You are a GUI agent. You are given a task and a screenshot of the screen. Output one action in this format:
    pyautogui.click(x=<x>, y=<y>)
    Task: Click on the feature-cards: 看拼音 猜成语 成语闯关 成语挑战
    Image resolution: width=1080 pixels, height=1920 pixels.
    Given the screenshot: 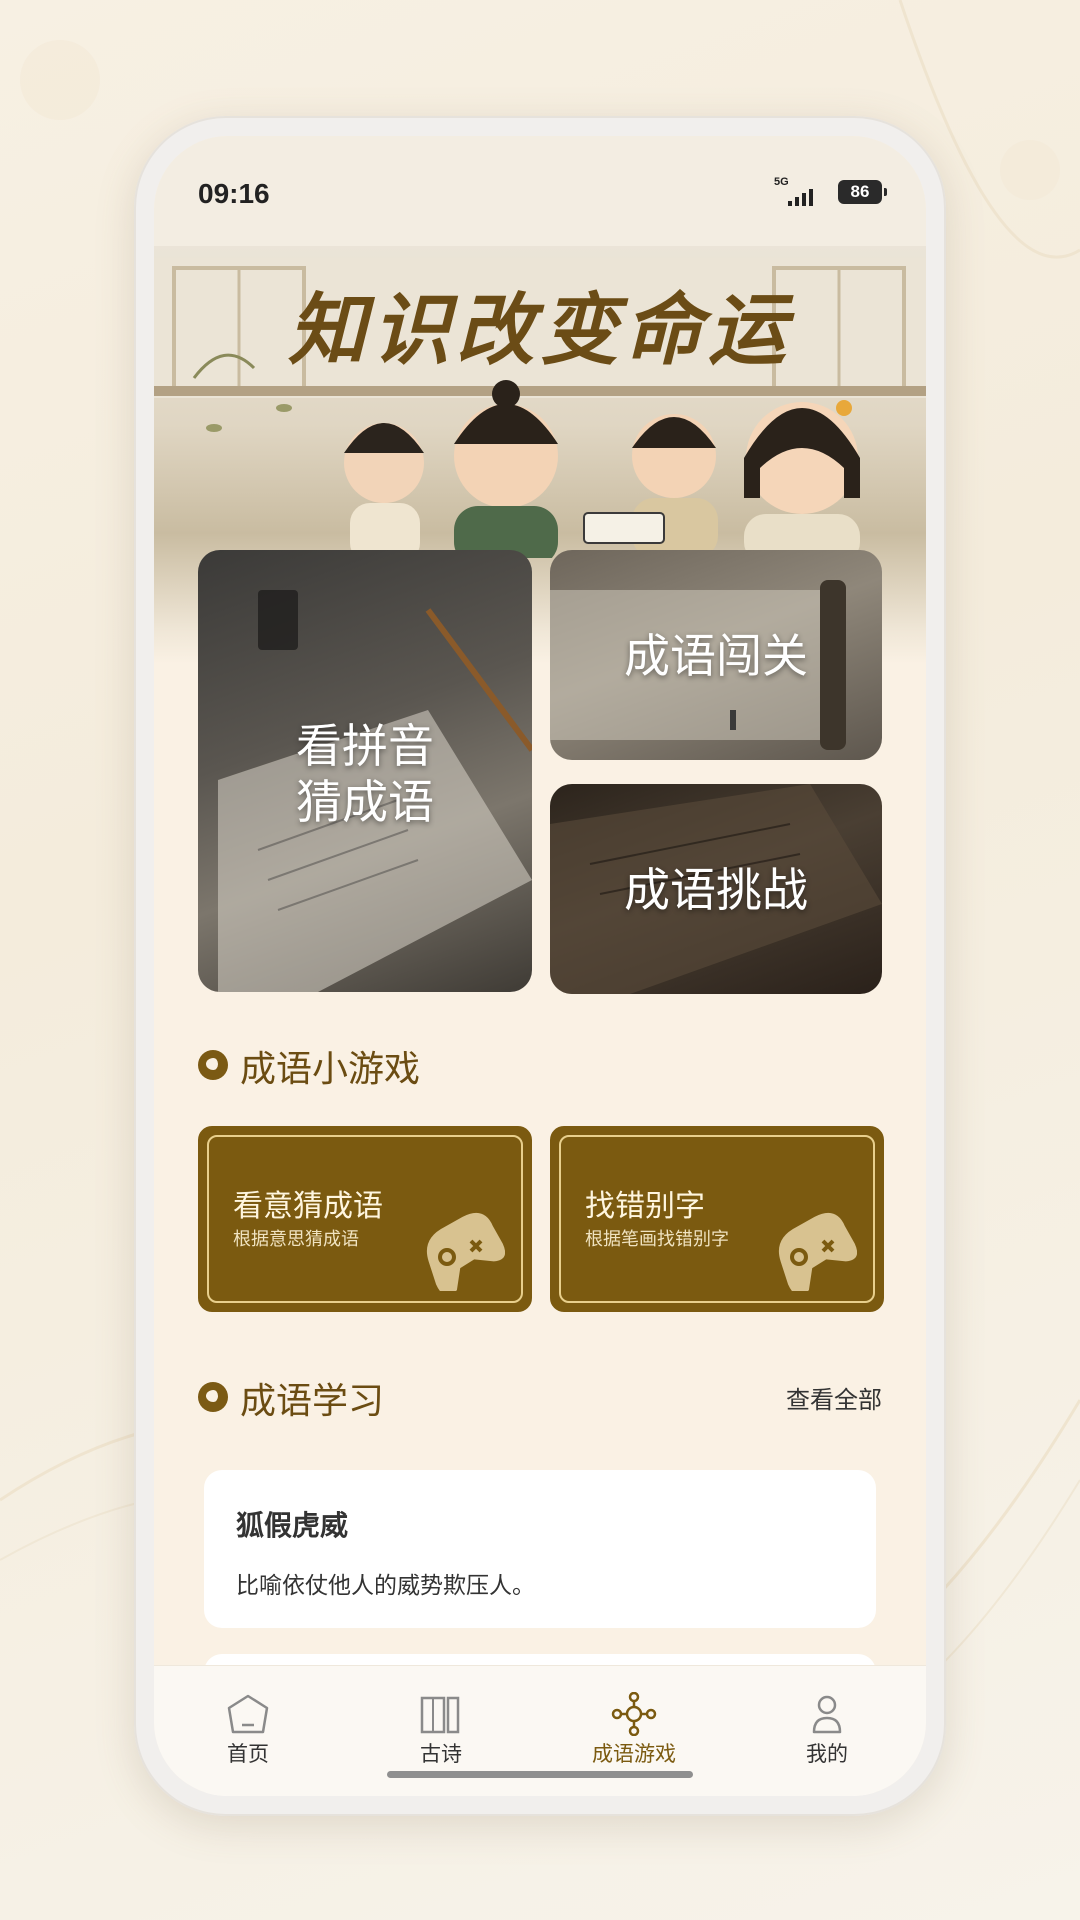 What is the action you would take?
    pyautogui.click(x=540, y=772)
    